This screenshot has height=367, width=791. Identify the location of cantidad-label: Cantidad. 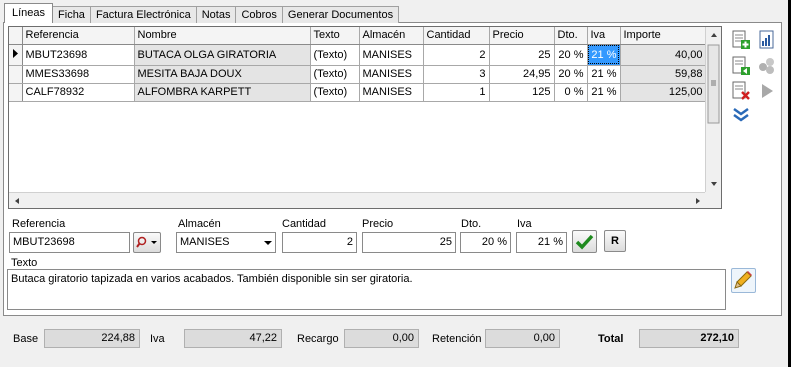
(304, 224).